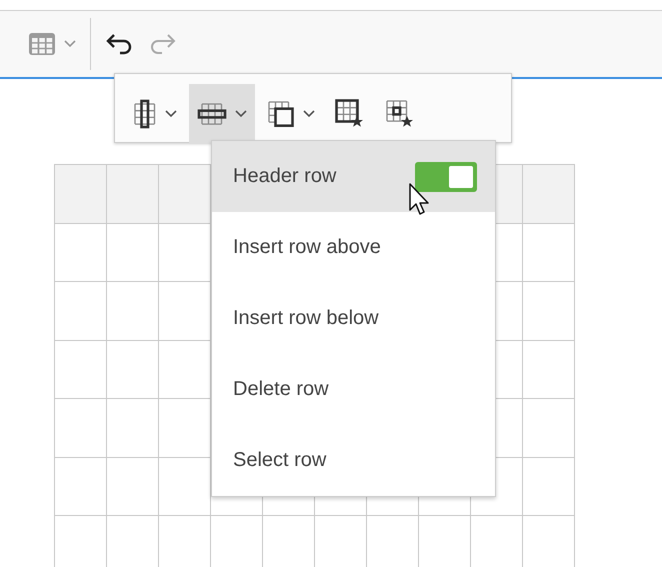 Image resolution: width=662 pixels, height=567 pixels. What do you see at coordinates (350, 114) in the screenshot?
I see `table-star-icon` at bounding box center [350, 114].